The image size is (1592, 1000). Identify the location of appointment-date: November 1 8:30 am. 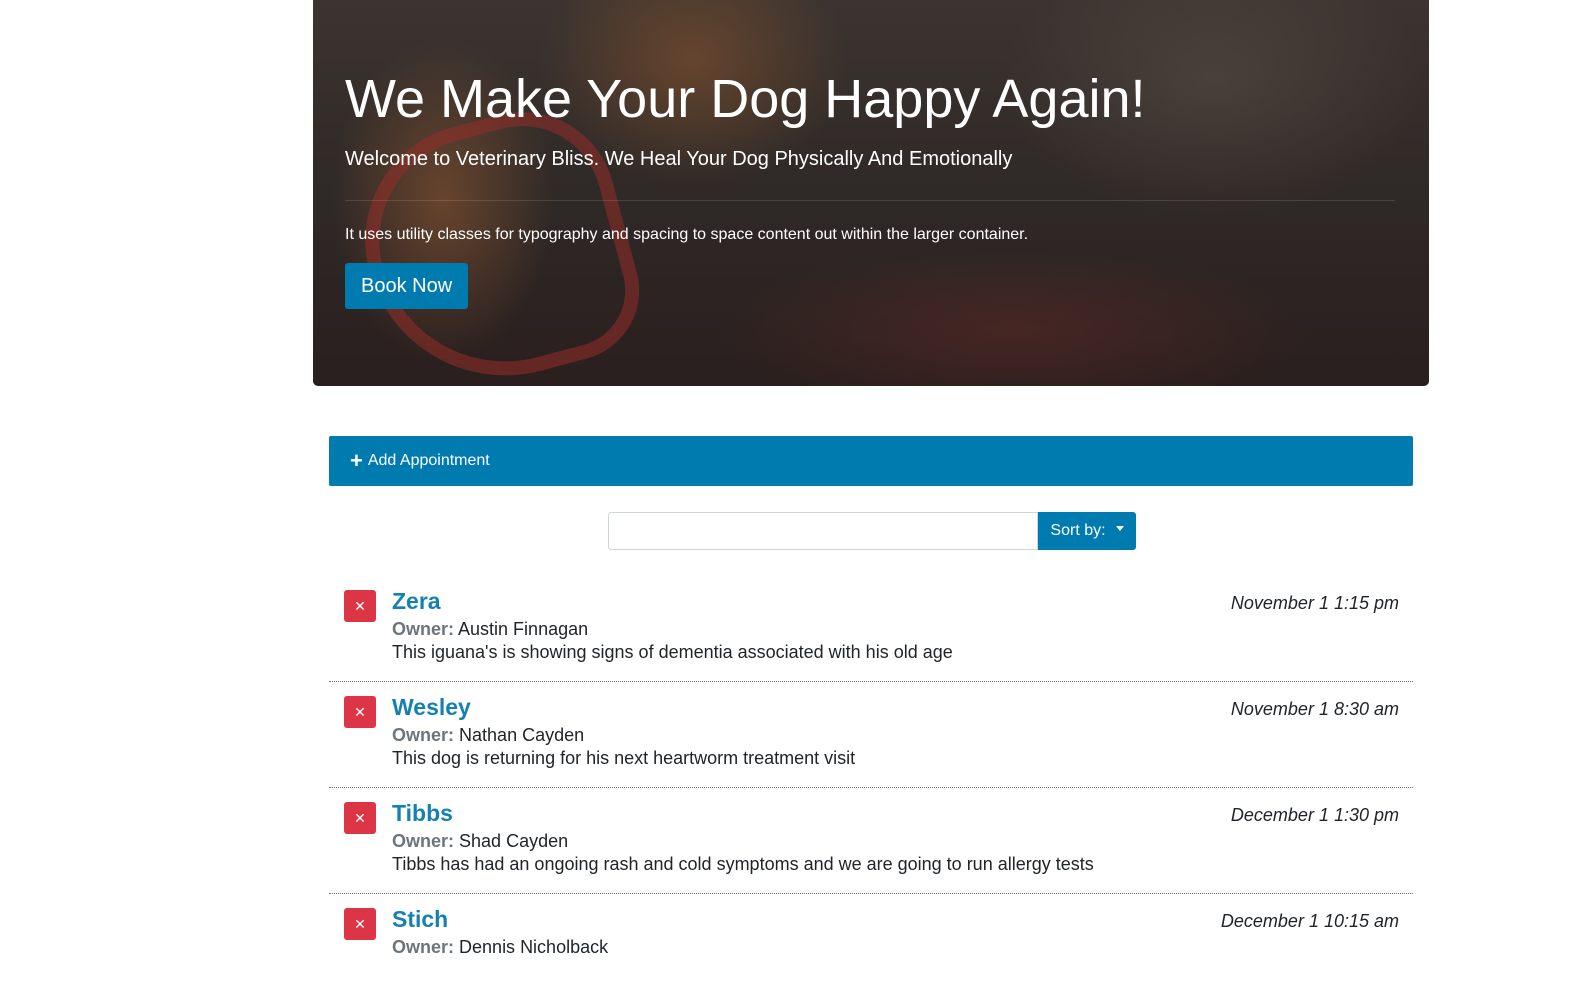
(1314, 709).